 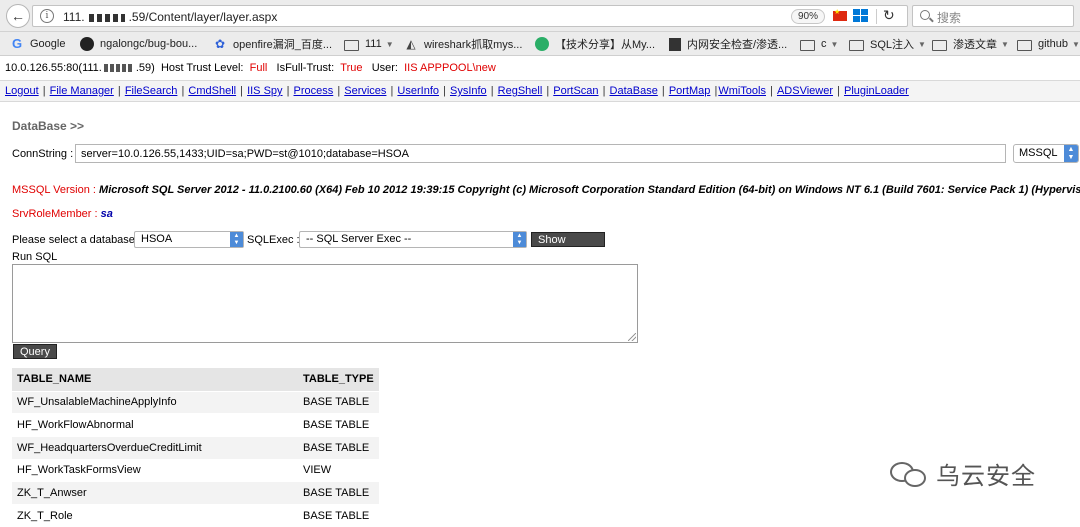 I want to click on bookmark-folder-sql-injection: SQL注入 ▼, so click(x=887, y=44).